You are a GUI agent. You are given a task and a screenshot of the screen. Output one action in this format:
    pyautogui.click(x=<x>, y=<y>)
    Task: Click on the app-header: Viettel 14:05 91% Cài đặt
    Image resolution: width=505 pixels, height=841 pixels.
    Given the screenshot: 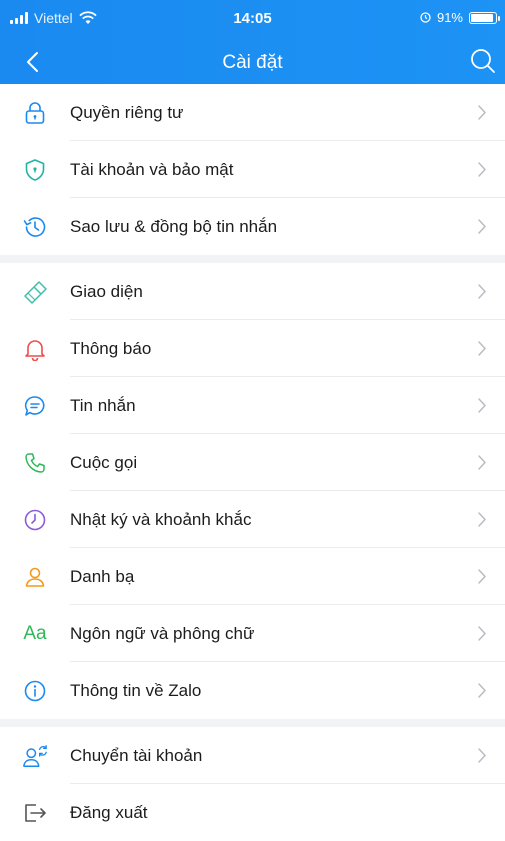 What is the action you would take?
    pyautogui.click(x=252, y=42)
    